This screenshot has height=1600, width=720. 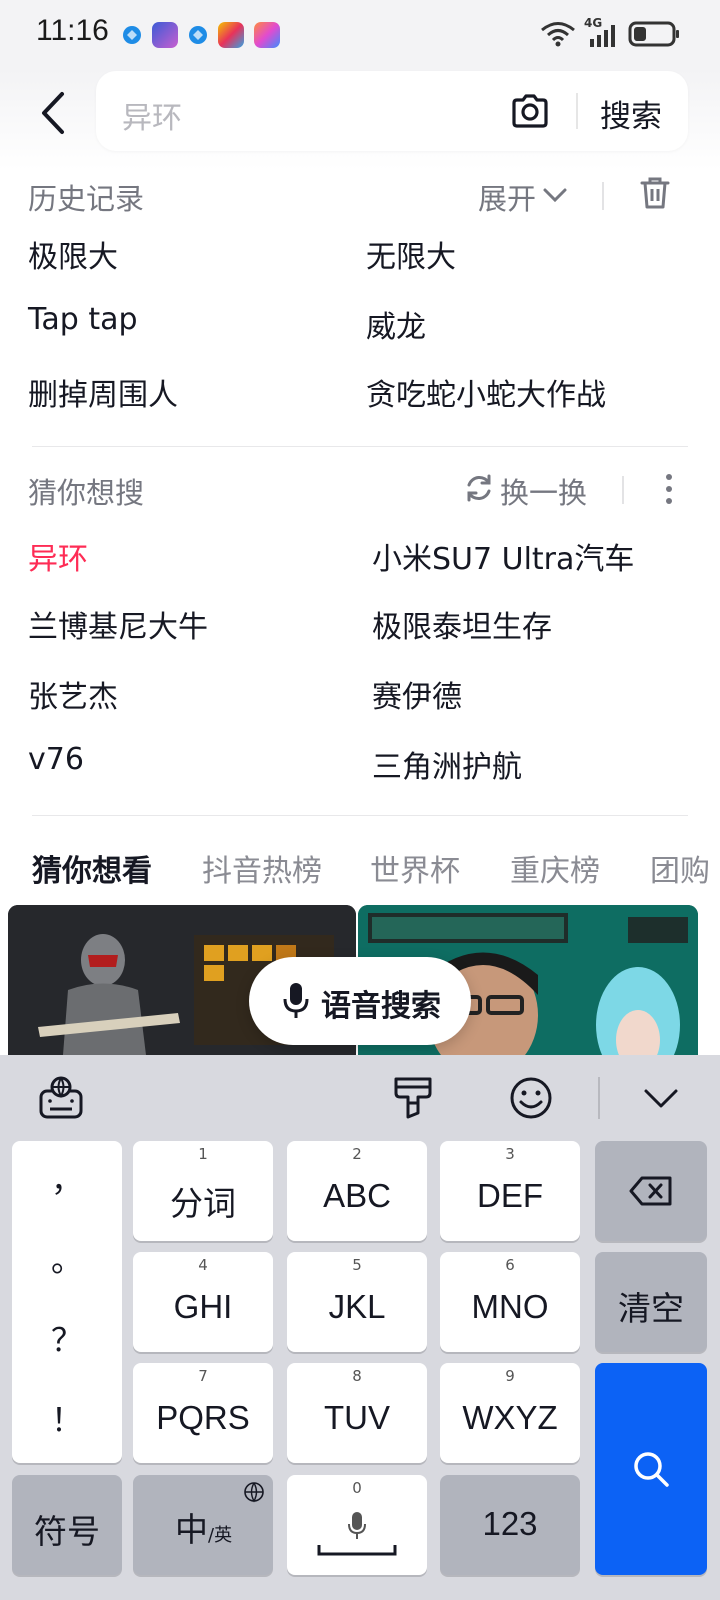 I want to click on language-key: 中/英, so click(x=203, y=1525).